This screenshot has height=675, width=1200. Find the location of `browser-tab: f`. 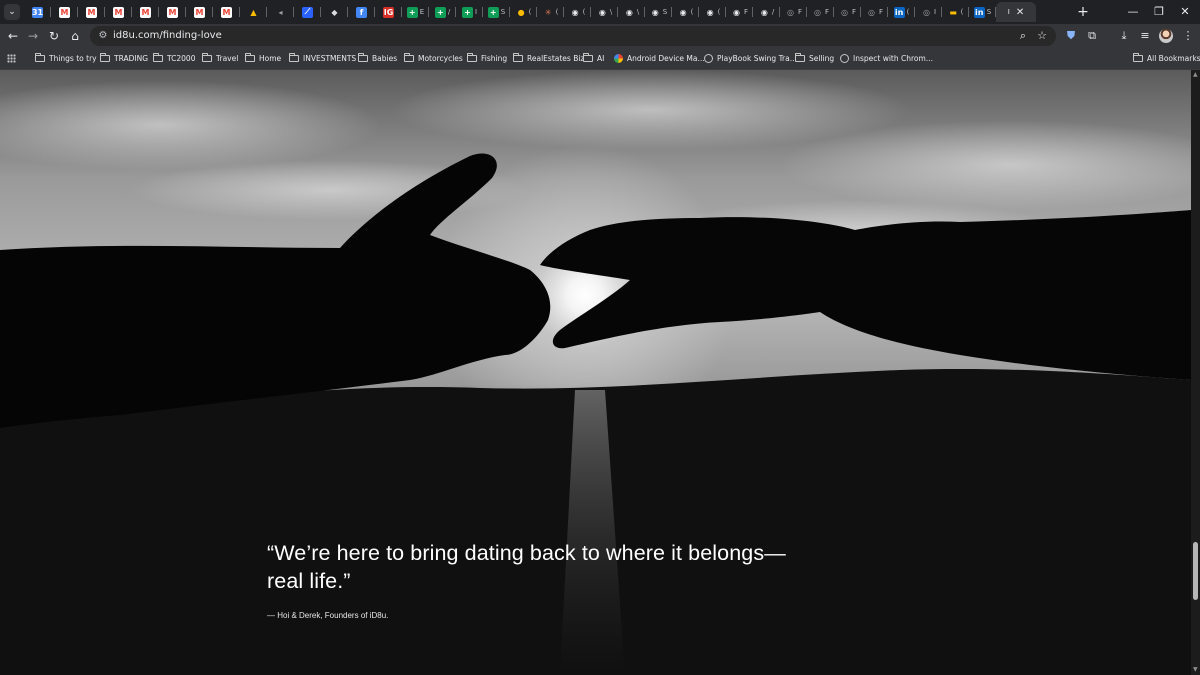

browser-tab: f is located at coordinates (361, 12).